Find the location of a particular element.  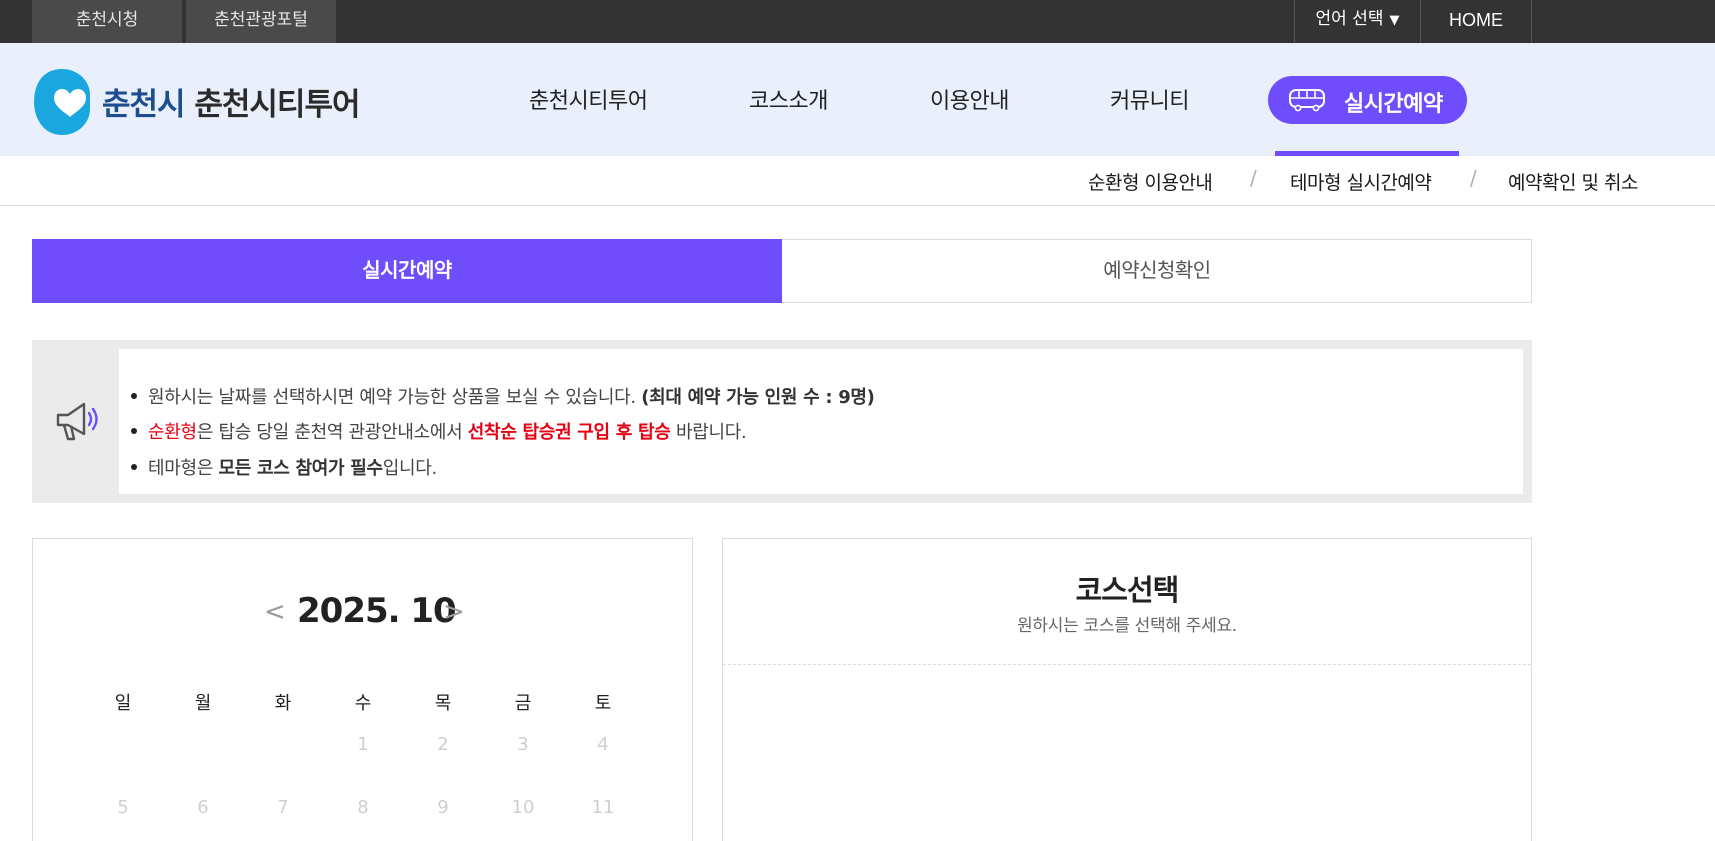

notice-text: 원하시는 날짜를 선택하시면 예약 가능한 상품을 보실 수 있습니다. is located at coordinates (395, 397).